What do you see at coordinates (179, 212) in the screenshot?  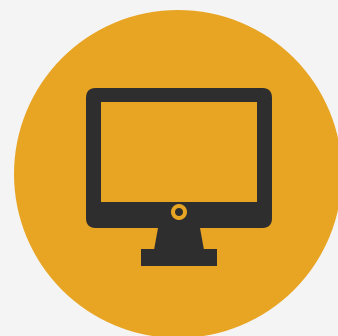 I see `power-button-center` at bounding box center [179, 212].